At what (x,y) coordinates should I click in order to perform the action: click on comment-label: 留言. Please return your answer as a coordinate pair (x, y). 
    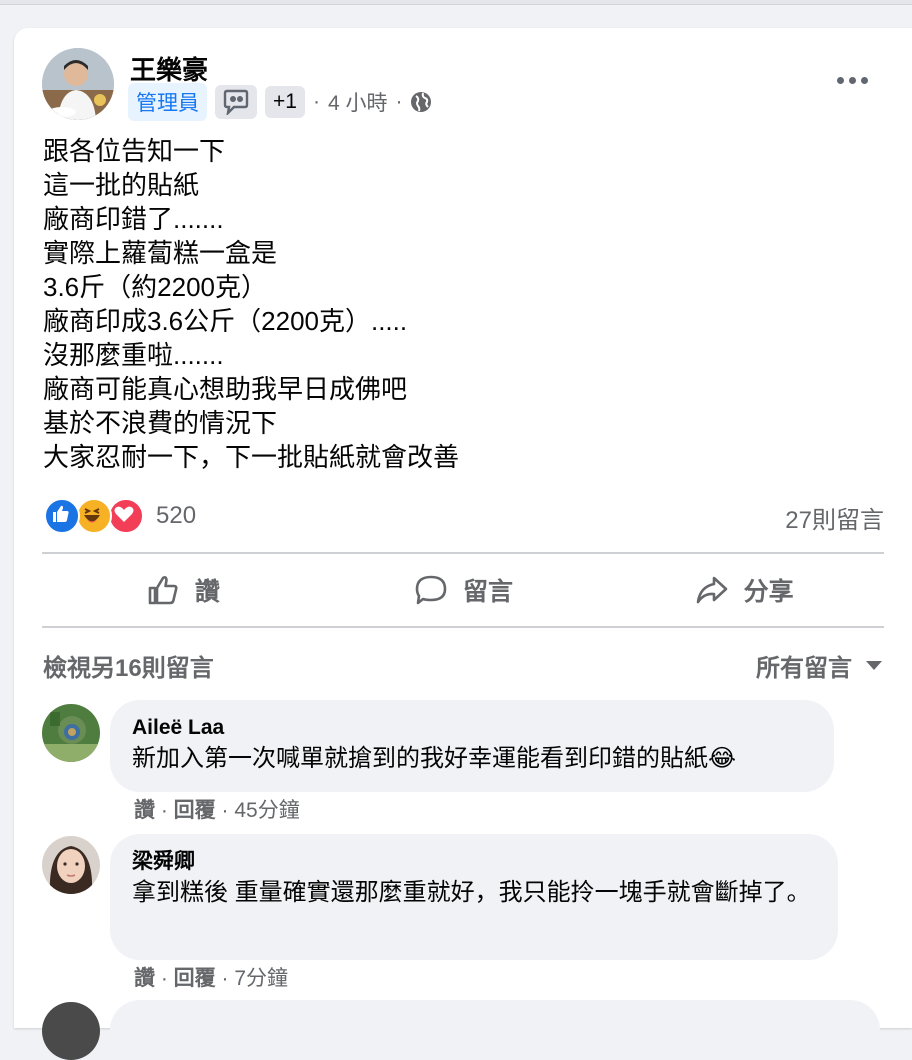
    Looking at the image, I should click on (488, 592).